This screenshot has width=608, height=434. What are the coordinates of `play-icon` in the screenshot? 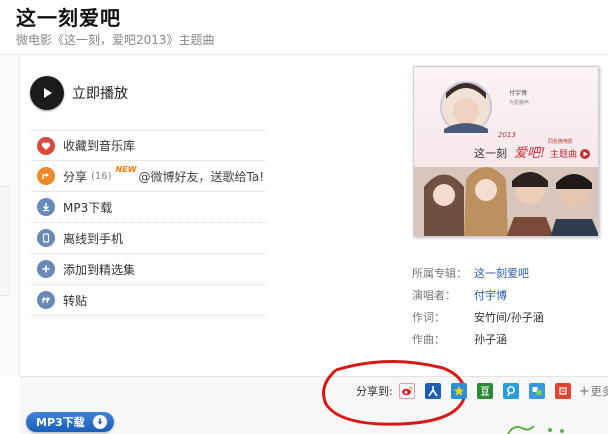 It's located at (47, 93).